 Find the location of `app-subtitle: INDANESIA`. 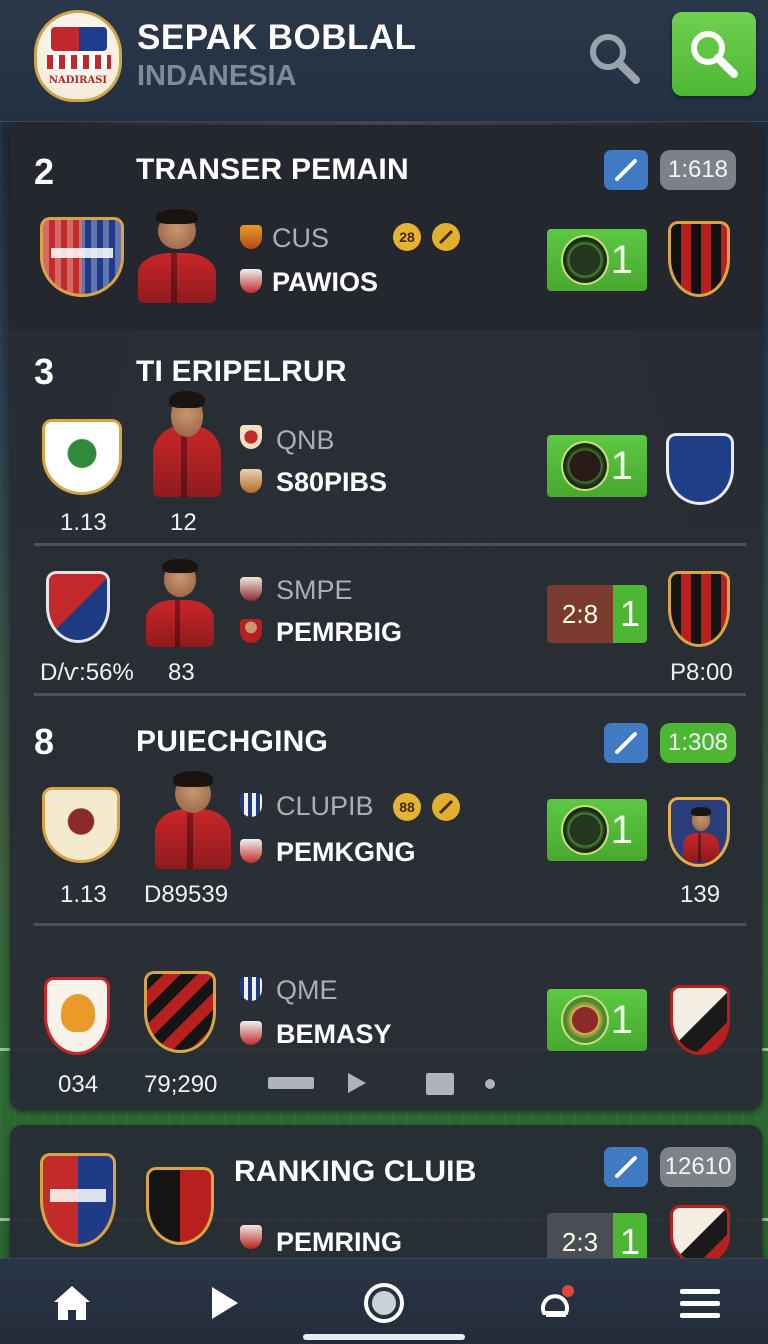

app-subtitle: INDANESIA is located at coordinates (217, 76).